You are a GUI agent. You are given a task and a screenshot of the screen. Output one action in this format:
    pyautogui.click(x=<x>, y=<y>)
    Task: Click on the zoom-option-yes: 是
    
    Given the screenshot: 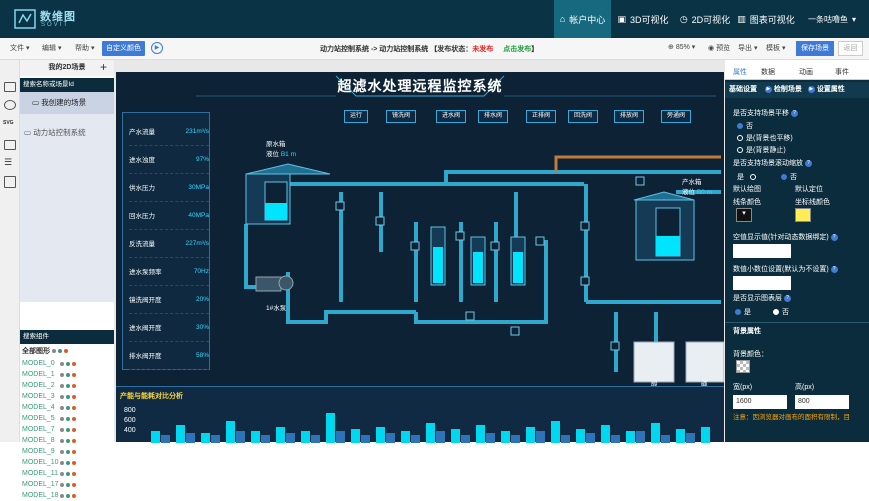 What is the action you would take?
    pyautogui.click(x=748, y=177)
    